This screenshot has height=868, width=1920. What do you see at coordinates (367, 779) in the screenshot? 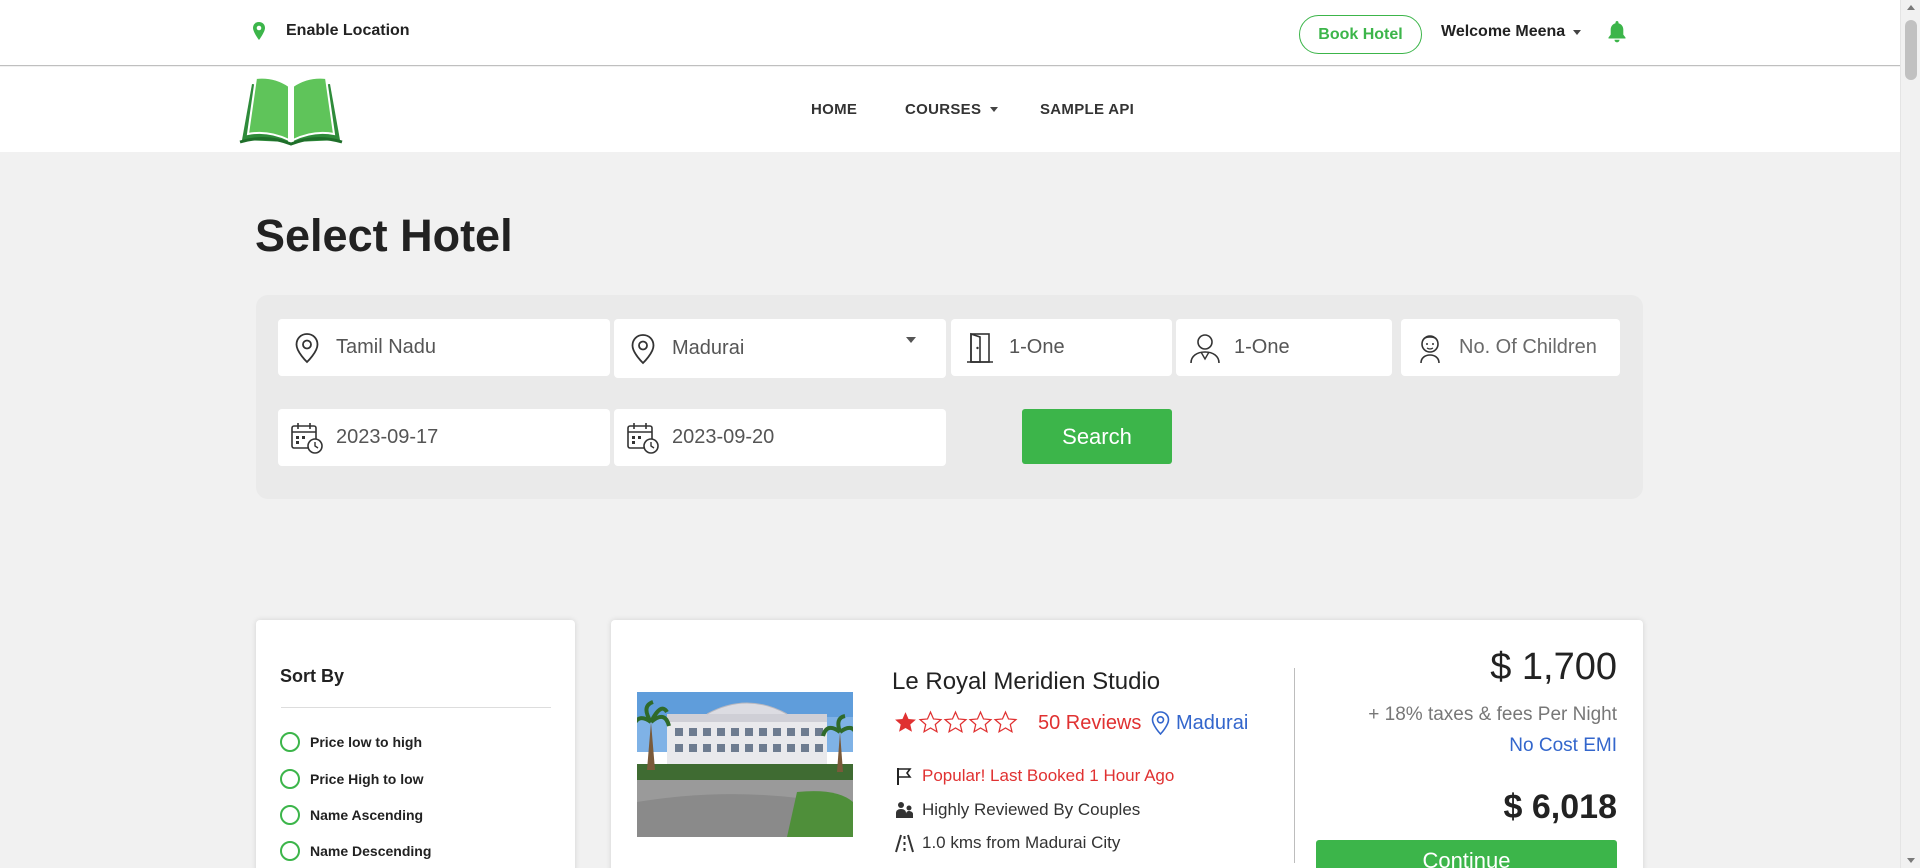
I see `sort-option-label: Price High to low` at bounding box center [367, 779].